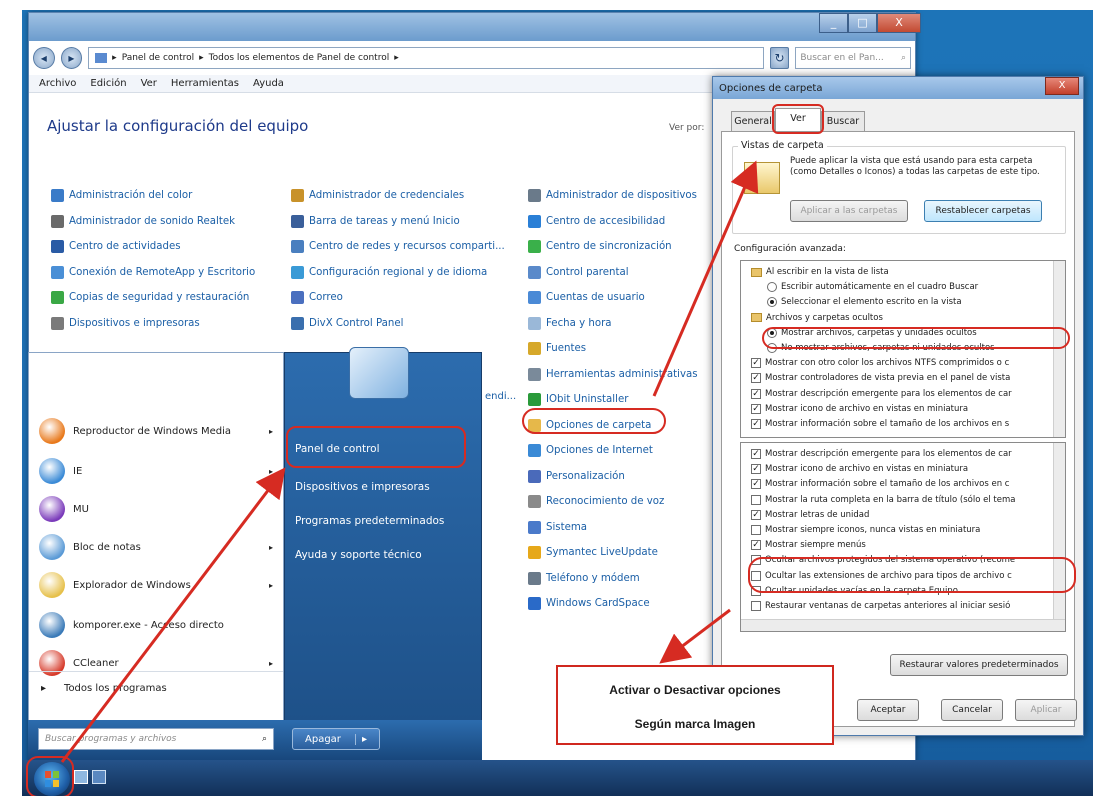 The image size is (1109, 803). What do you see at coordinates (1062, 86) in the screenshot?
I see `dialog-close-button: X` at bounding box center [1062, 86].